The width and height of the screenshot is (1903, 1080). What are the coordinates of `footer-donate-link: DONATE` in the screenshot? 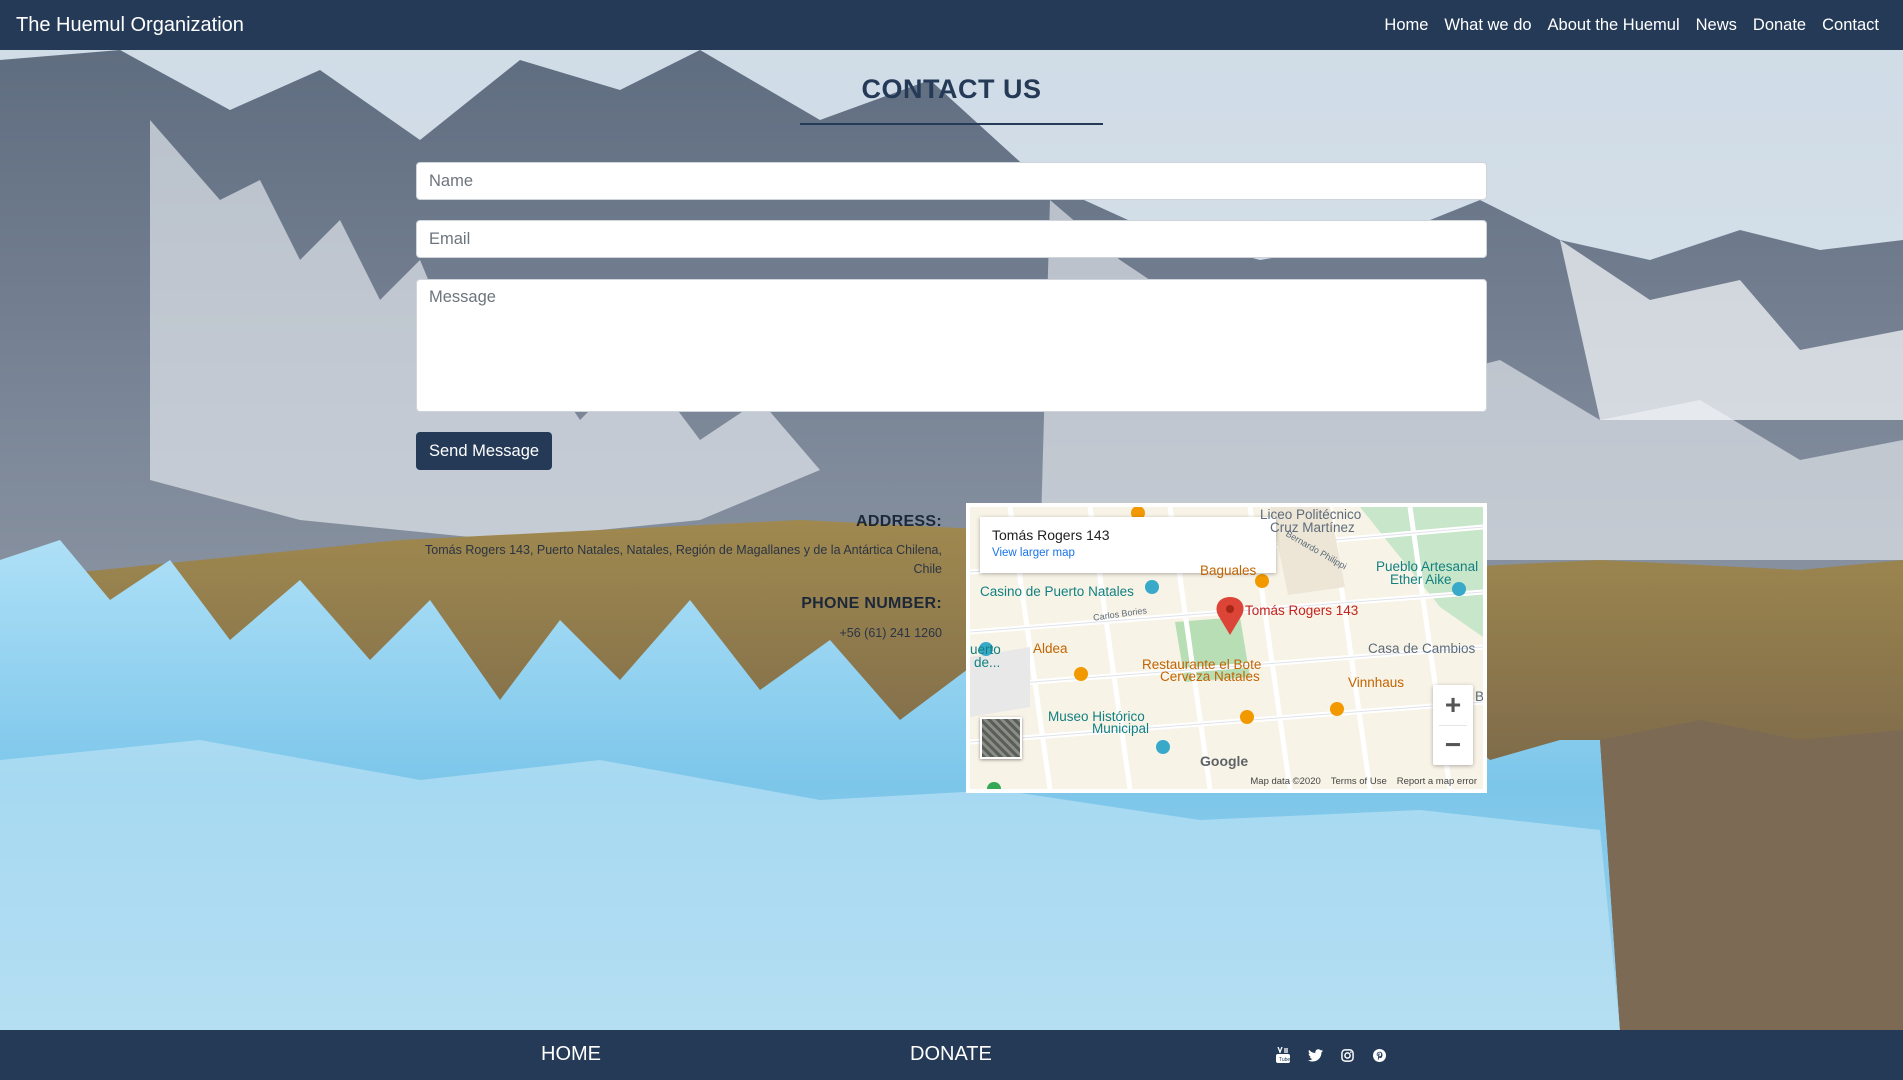 It's located at (951, 1054).